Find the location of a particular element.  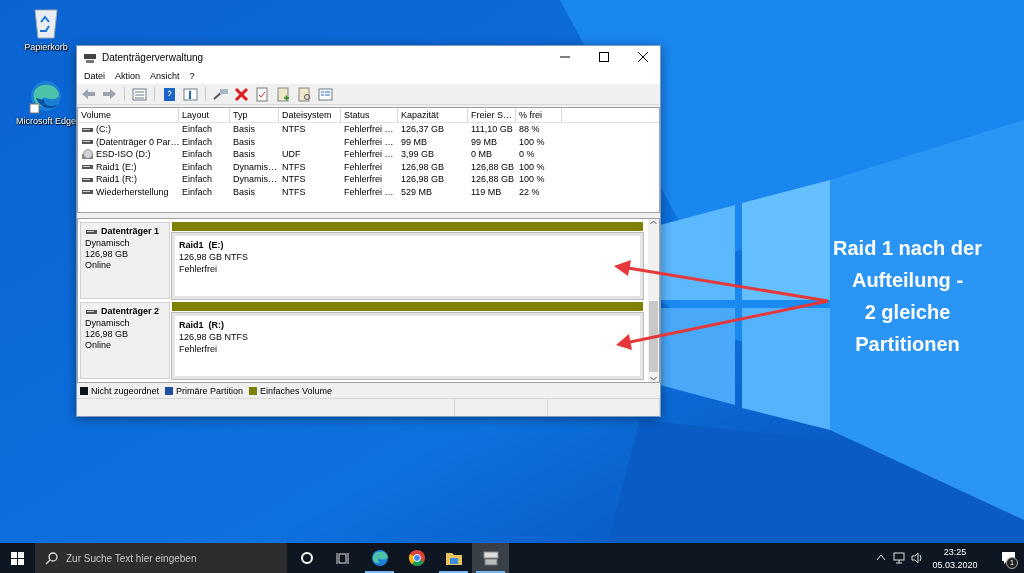

scrollbar is located at coordinates (653, 300).